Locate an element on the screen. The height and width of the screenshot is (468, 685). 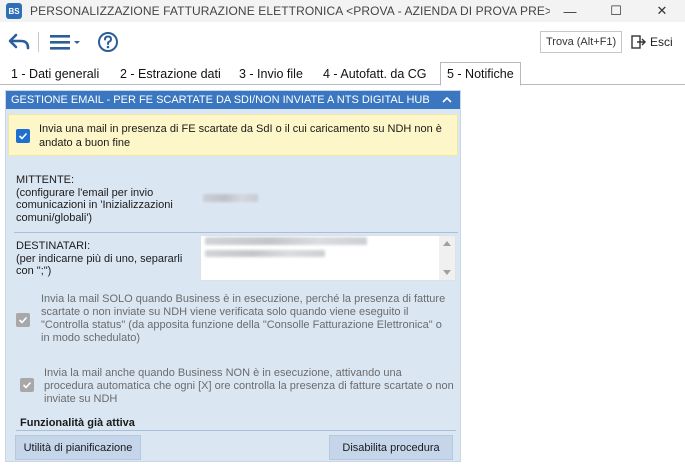
maximize-button: ☐ is located at coordinates (616, 11).